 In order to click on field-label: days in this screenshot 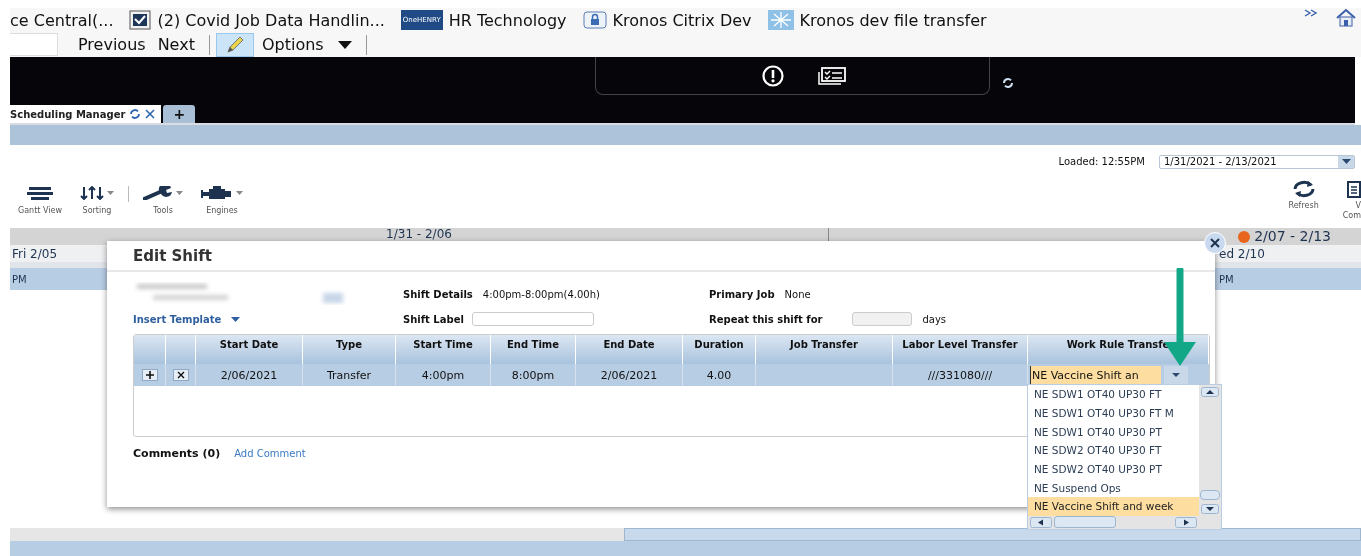, I will do `click(934, 319)`.